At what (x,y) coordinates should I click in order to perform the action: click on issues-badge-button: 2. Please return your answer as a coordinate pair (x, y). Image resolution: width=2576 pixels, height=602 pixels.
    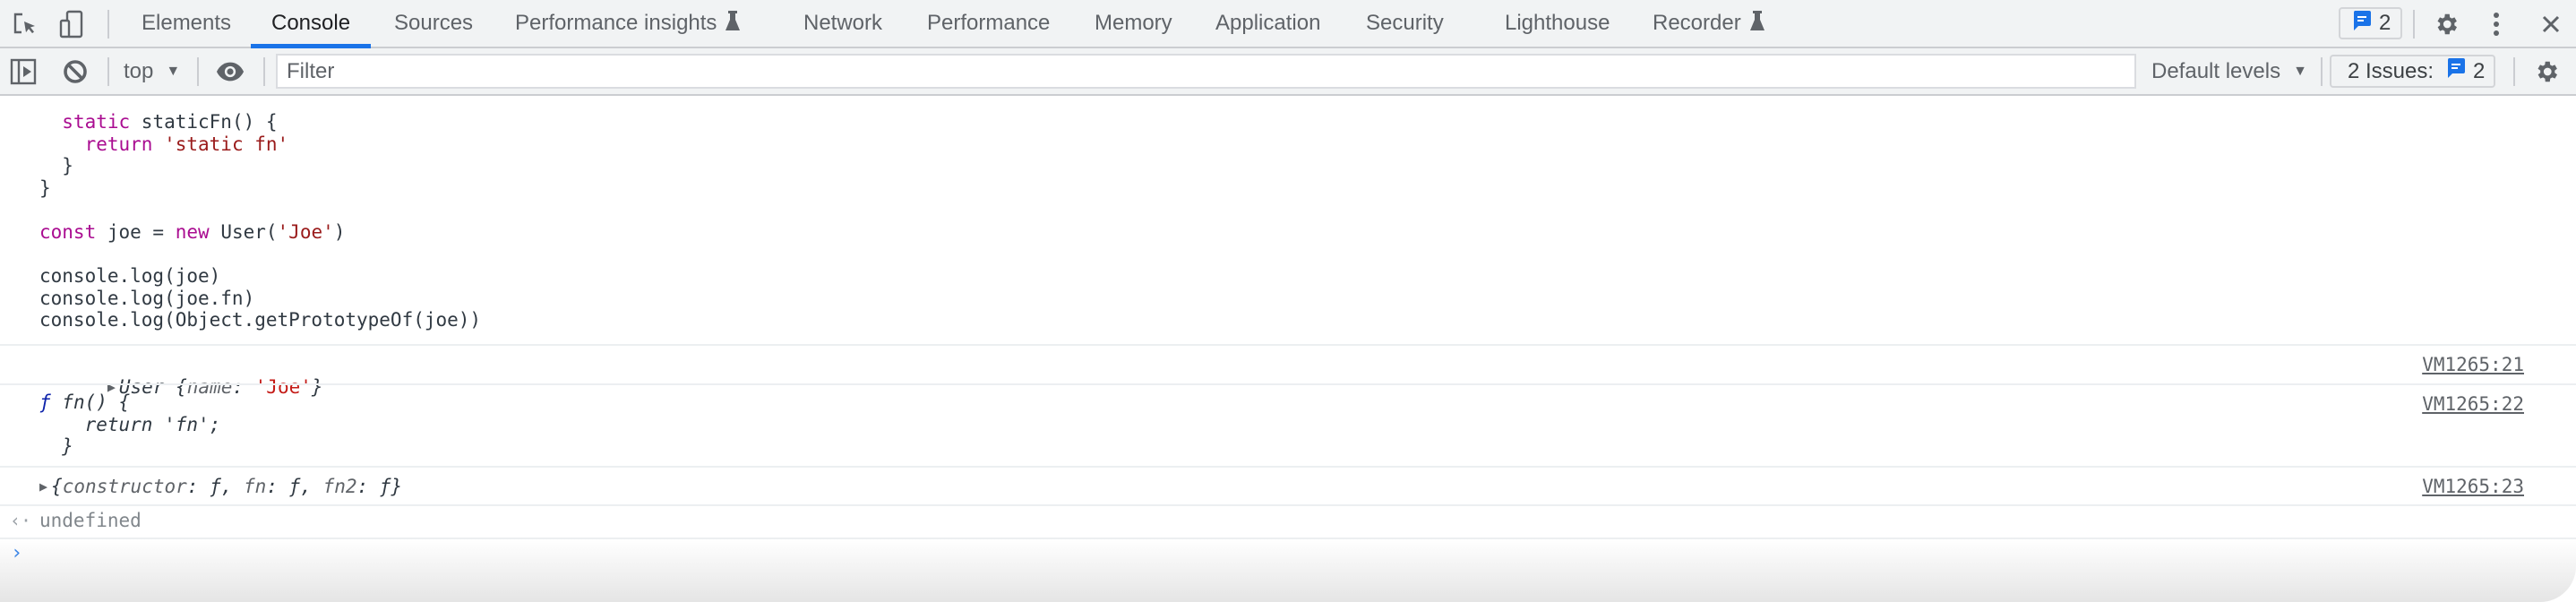
    Looking at the image, I should click on (2370, 23).